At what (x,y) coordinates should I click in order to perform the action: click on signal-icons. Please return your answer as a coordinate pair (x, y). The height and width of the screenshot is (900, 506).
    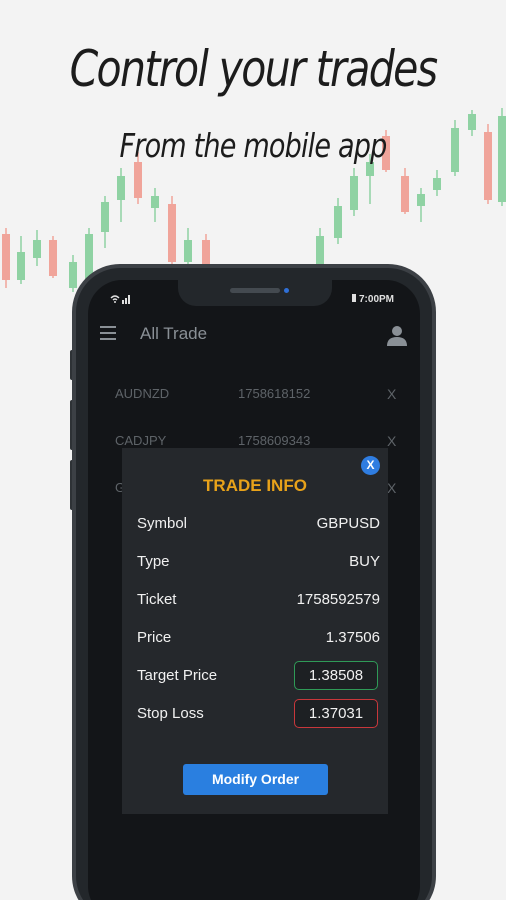
    Looking at the image, I should click on (121, 300).